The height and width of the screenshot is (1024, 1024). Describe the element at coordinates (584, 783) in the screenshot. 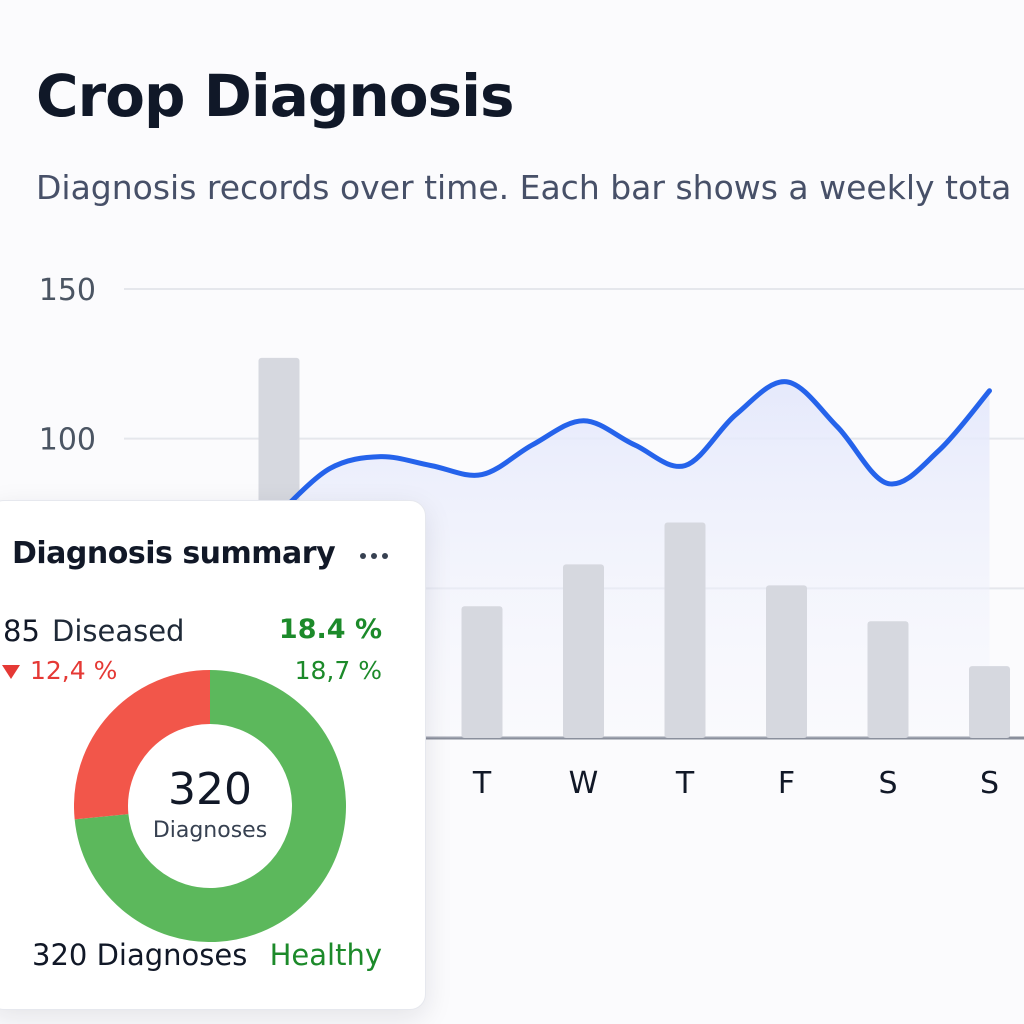

I see `x-tick-label: W` at that location.